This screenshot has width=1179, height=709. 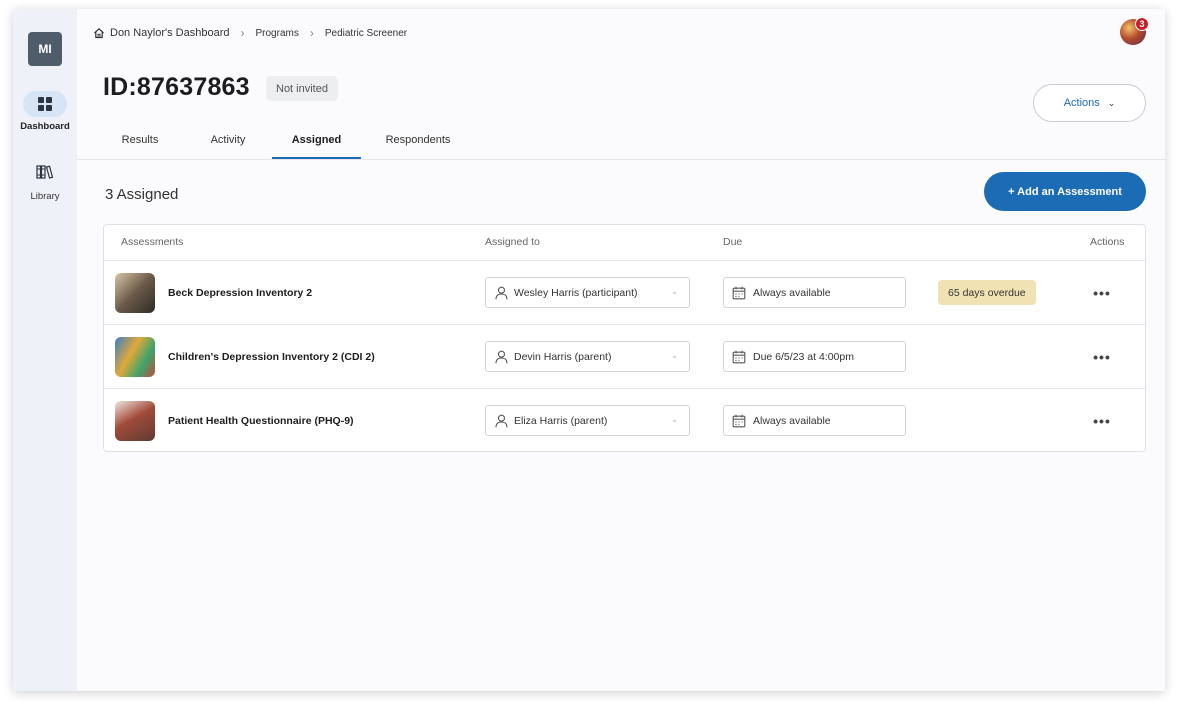 What do you see at coordinates (277, 33) in the screenshot?
I see `breadcrumb-programs: Programs` at bounding box center [277, 33].